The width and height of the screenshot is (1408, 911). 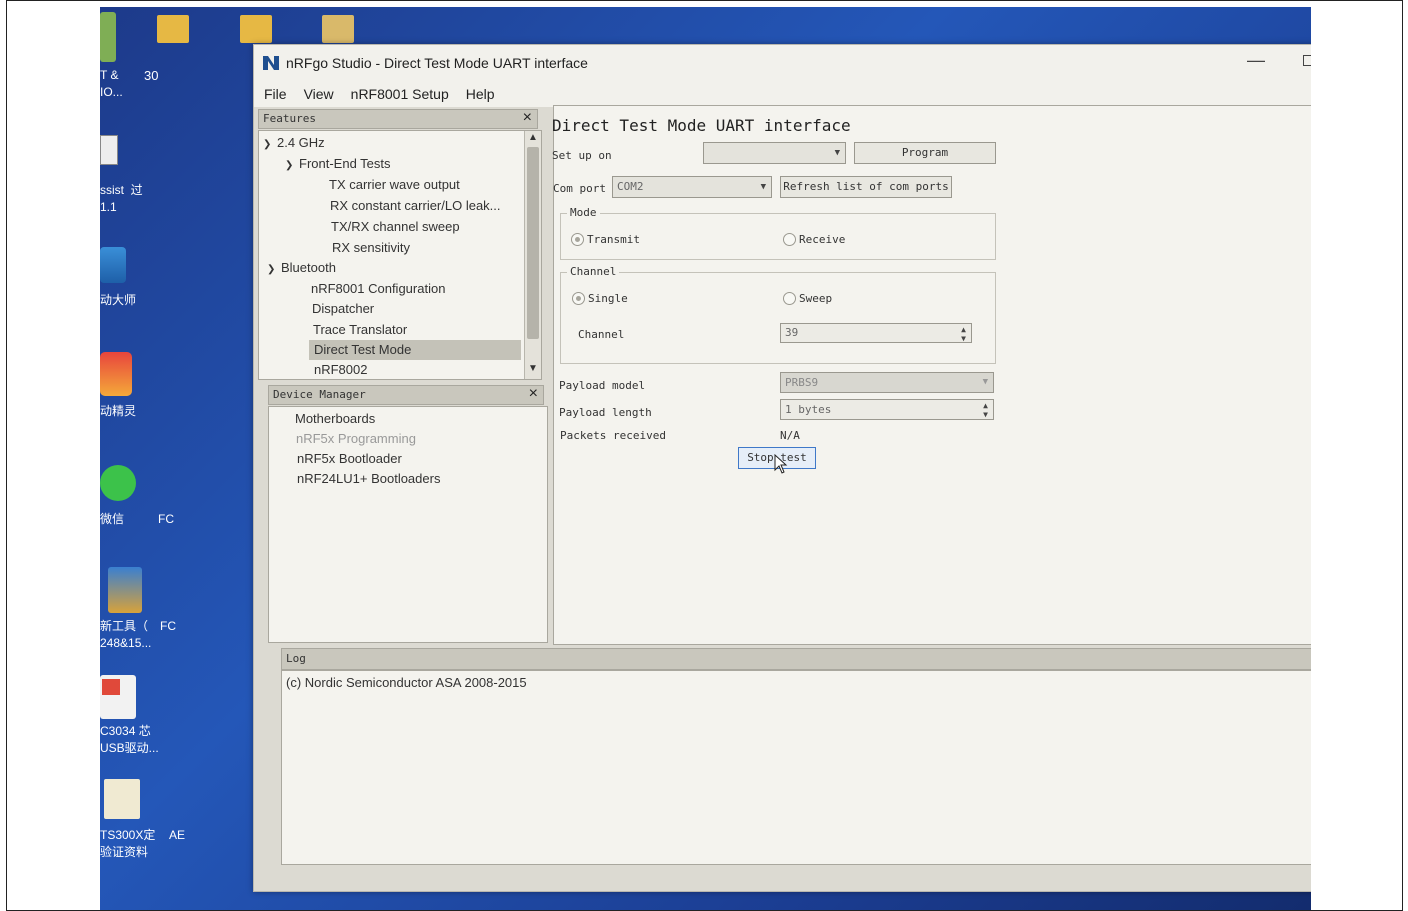 What do you see at coordinates (118, 697) in the screenshot?
I see `pdf-icon` at bounding box center [118, 697].